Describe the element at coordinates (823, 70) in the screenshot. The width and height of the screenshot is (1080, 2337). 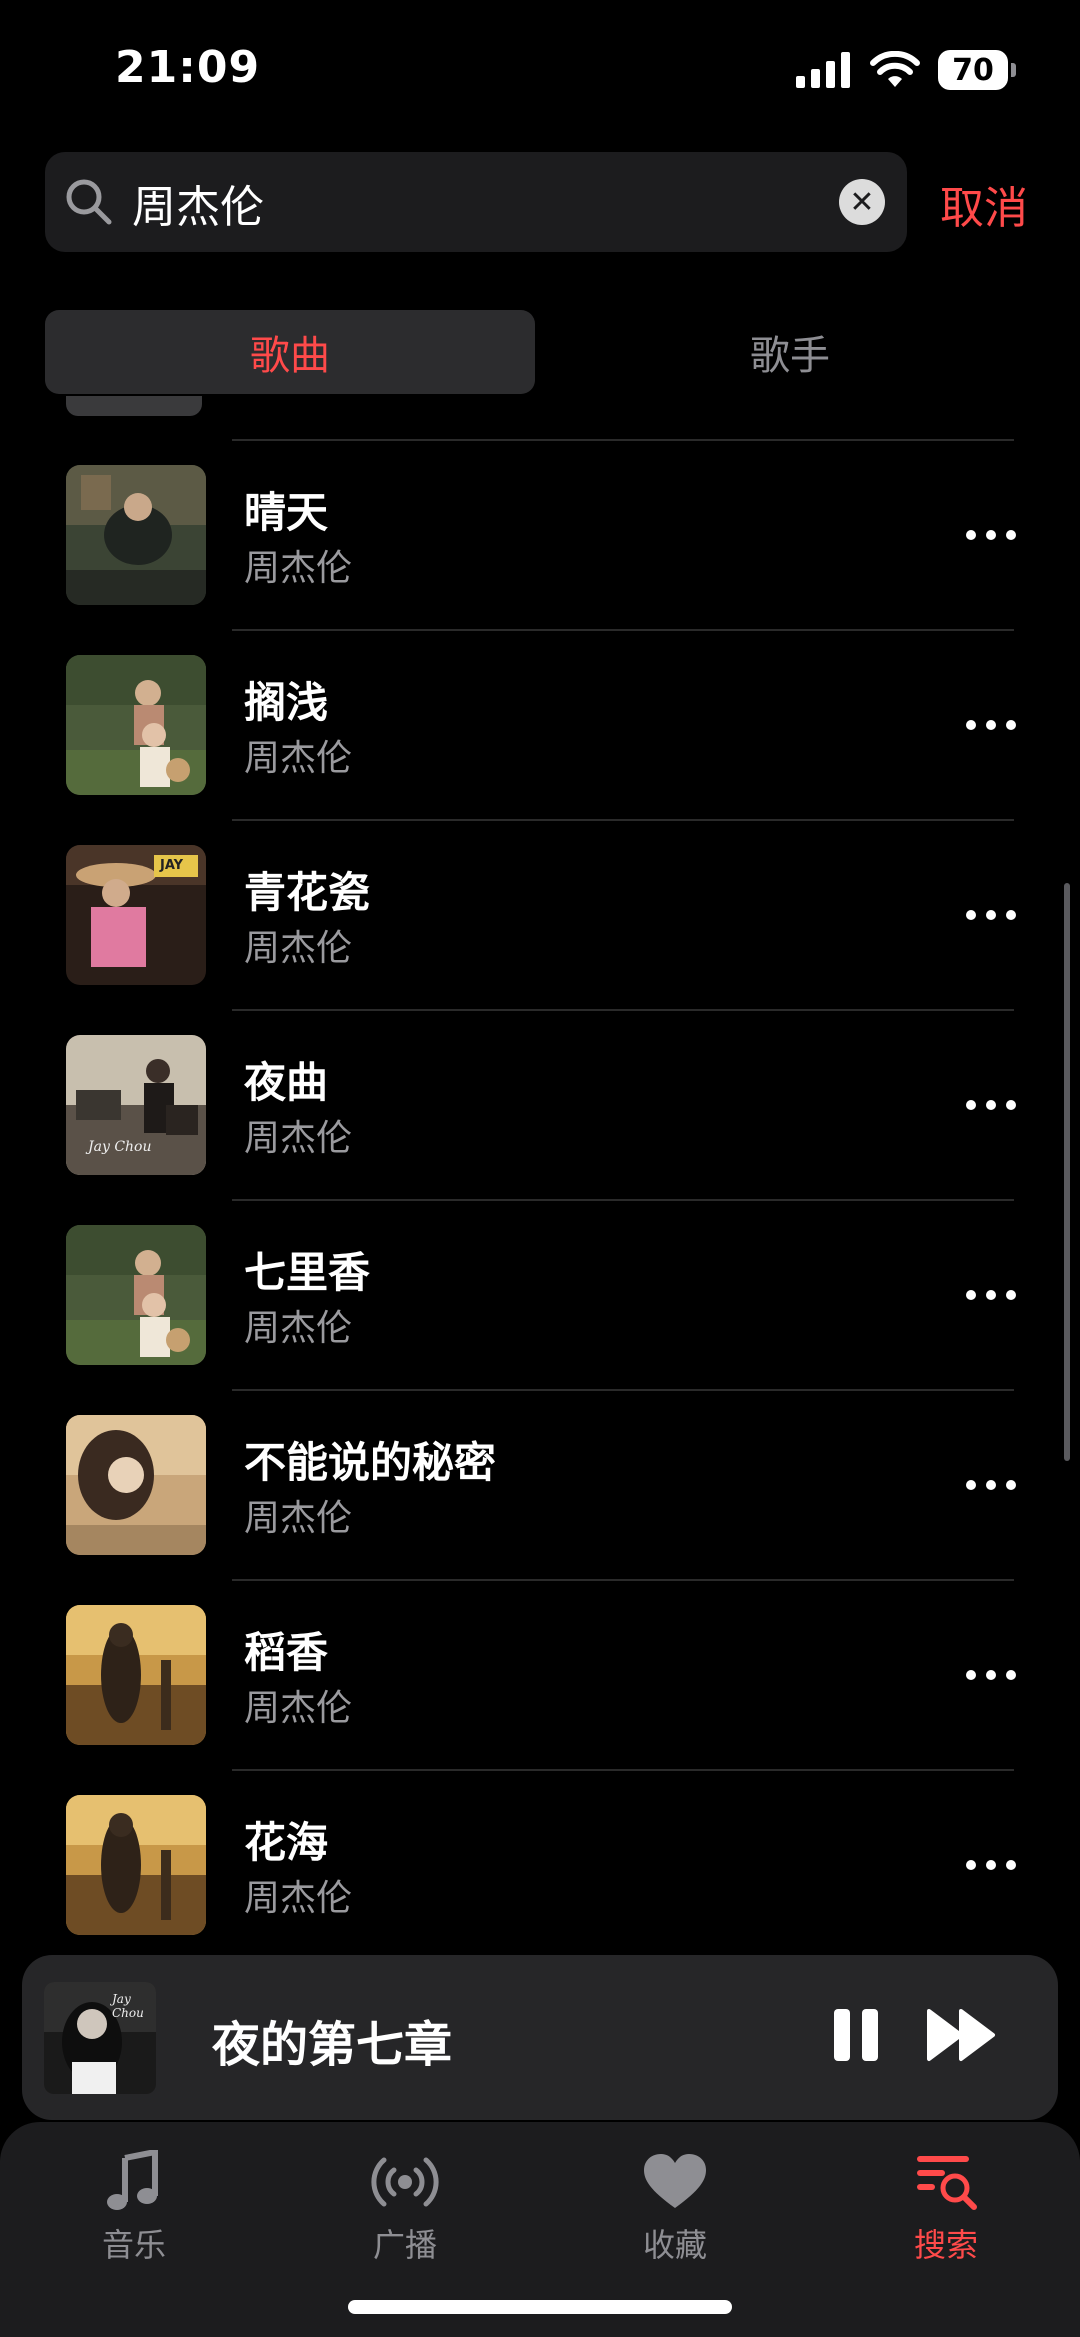
I see `cellular-signal-icon` at that location.